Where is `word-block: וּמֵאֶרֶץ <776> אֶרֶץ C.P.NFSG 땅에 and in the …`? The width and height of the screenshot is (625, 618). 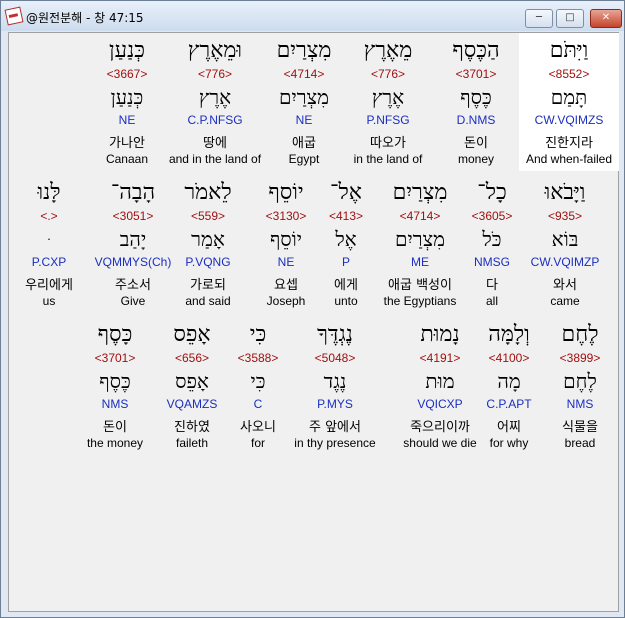 word-block: וּמֵאֶרֶץ <776> אֶרֶץ C.P.NFSG 땅에 and in the … is located at coordinates (215, 102).